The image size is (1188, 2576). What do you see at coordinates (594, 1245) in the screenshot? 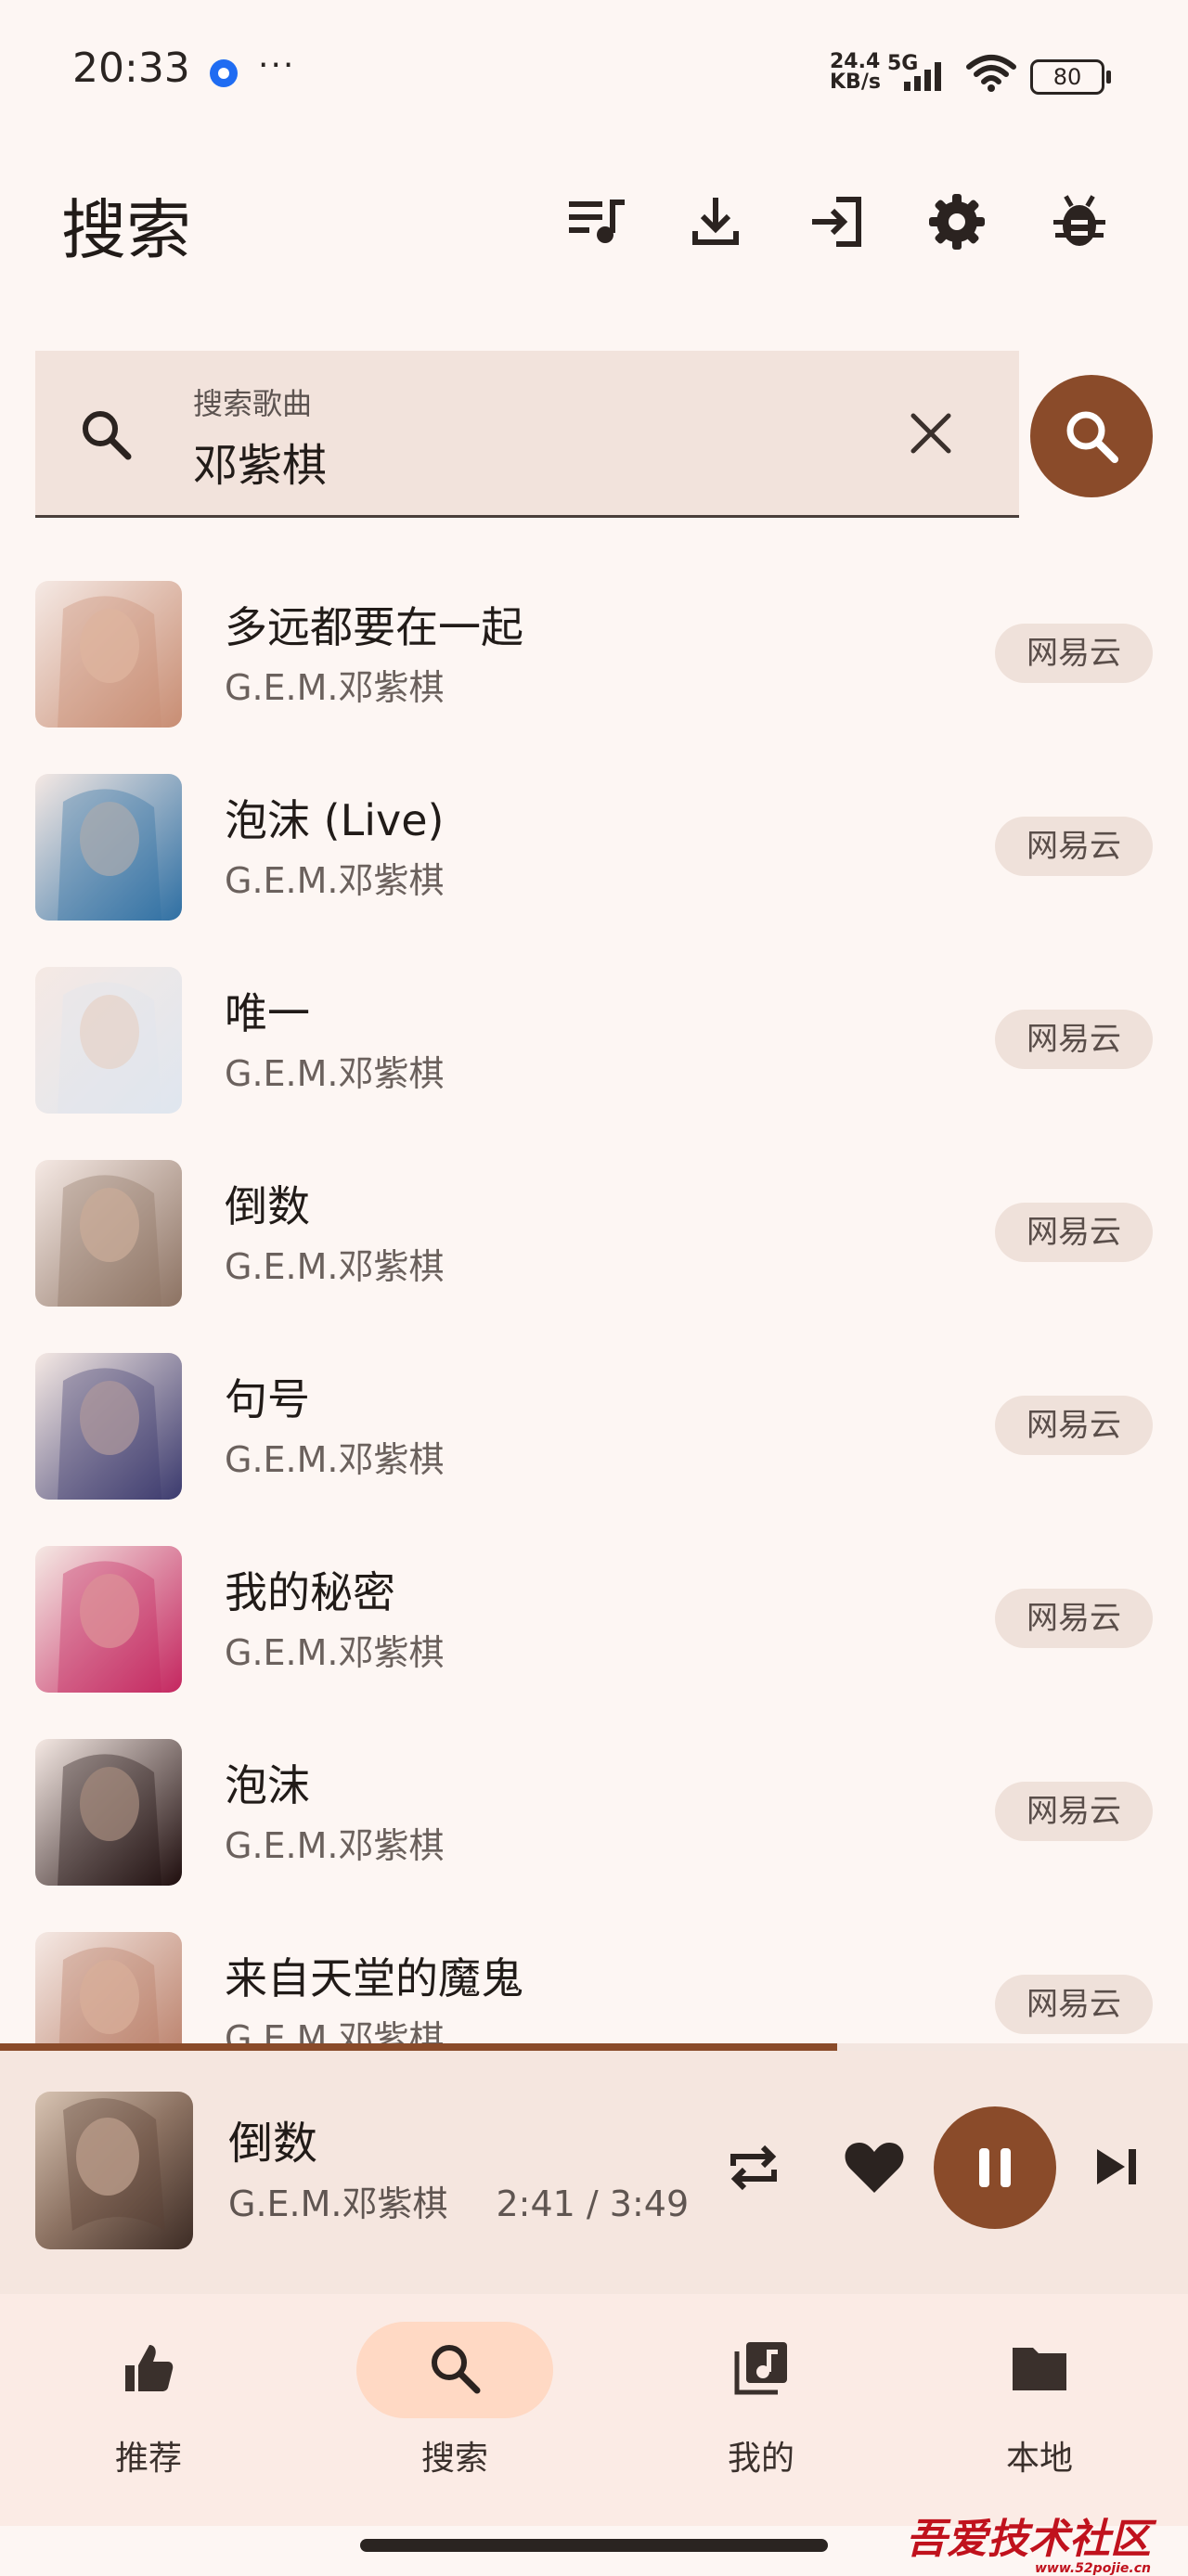
I see `song-row: 倒数 G.E.M.邓紫棋 网易云` at bounding box center [594, 1245].